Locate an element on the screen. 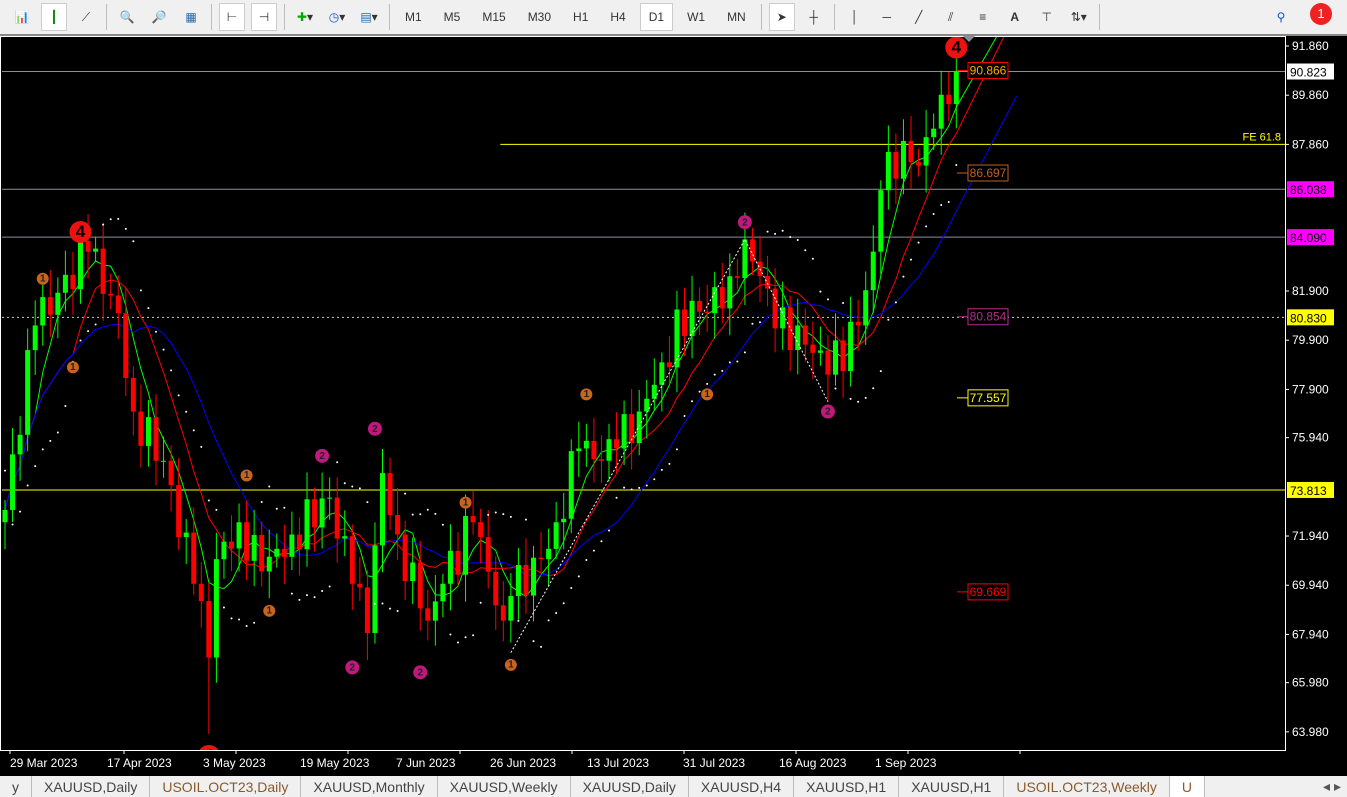 Image resolution: width=1347 pixels, height=797 pixels. price-tick-label: 79.900 is located at coordinates (1310, 340).